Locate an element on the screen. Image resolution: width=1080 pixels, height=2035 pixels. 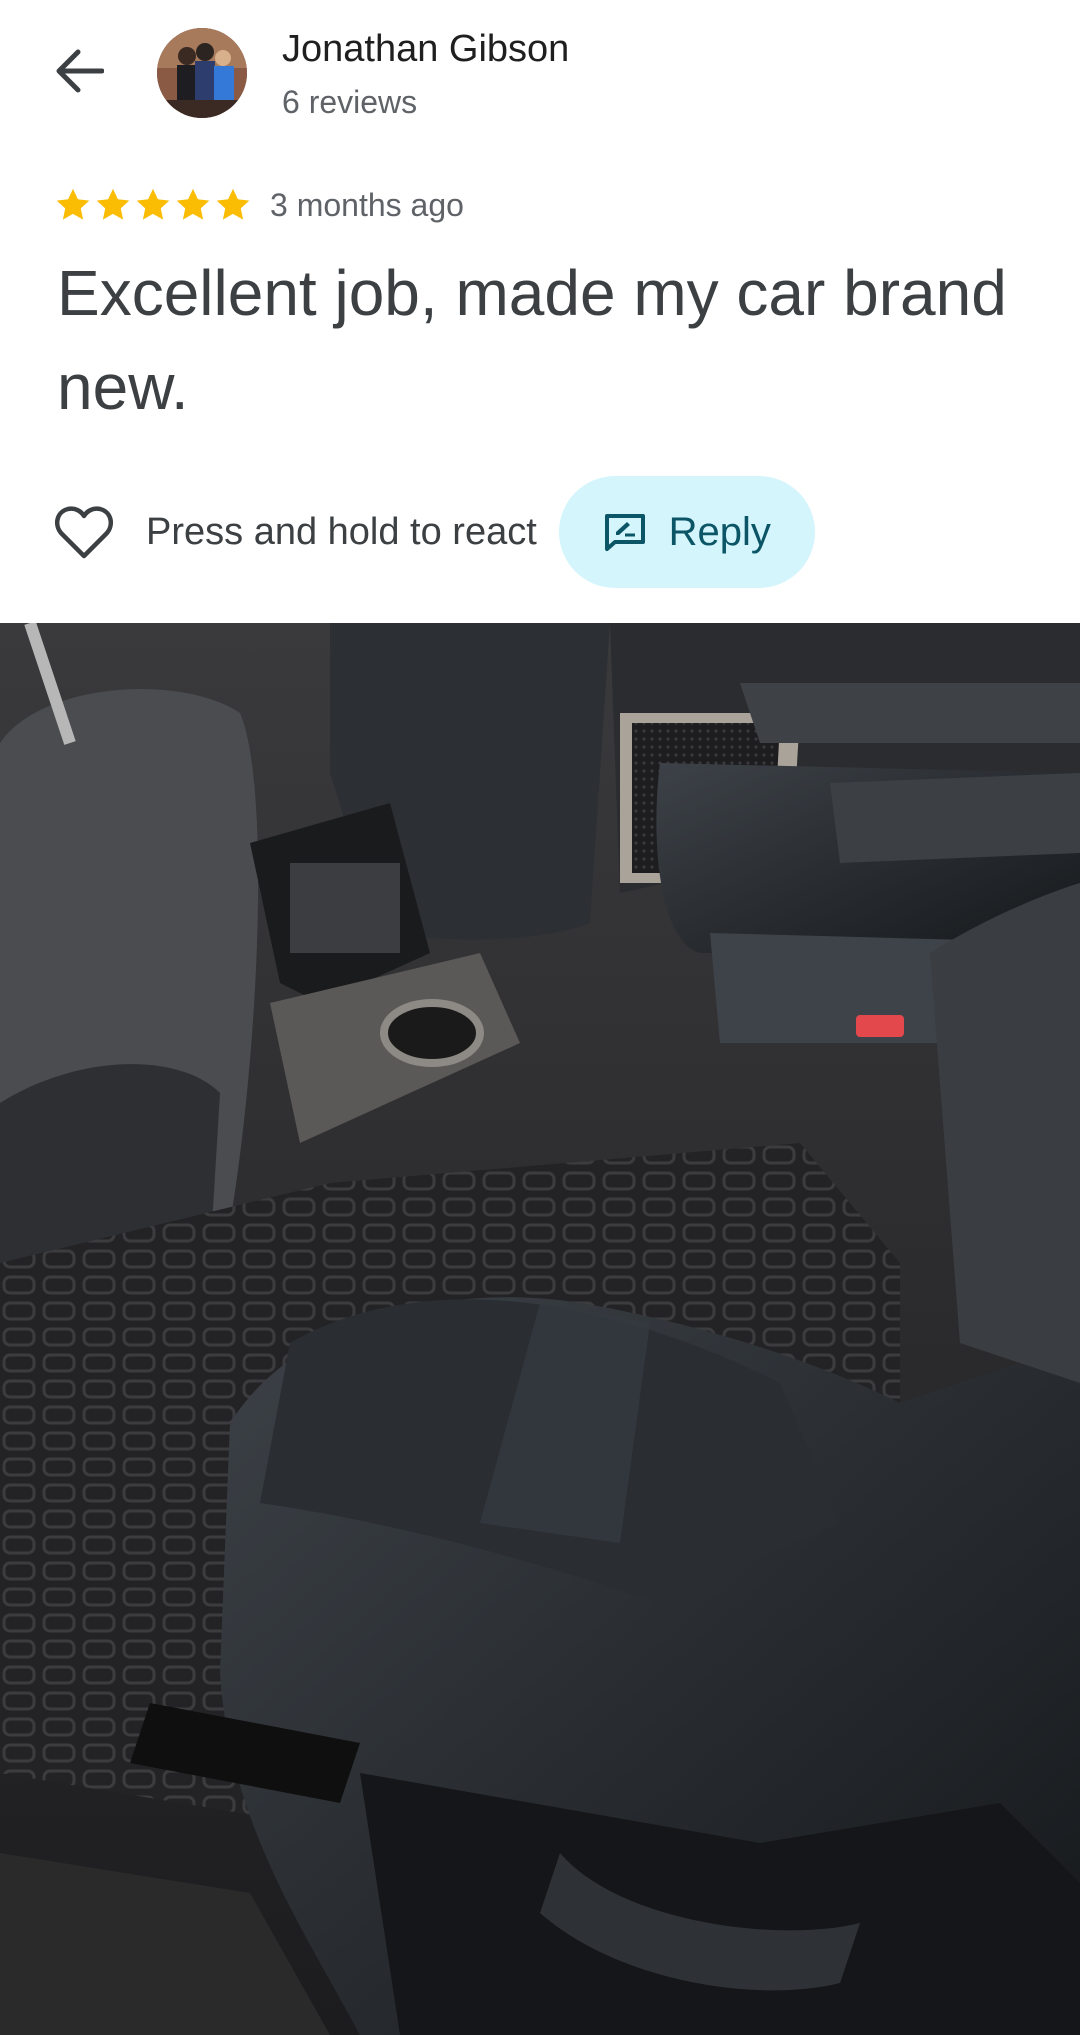
rating-row: 3 months ago is located at coordinates (259, 205).